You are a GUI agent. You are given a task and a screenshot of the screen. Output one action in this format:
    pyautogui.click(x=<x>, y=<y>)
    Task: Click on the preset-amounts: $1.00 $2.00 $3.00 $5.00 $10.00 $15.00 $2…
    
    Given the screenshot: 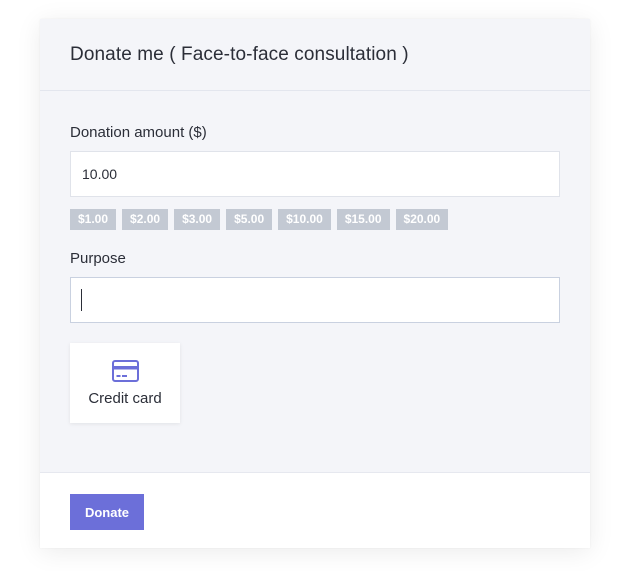 What is the action you would take?
    pyautogui.click(x=315, y=219)
    